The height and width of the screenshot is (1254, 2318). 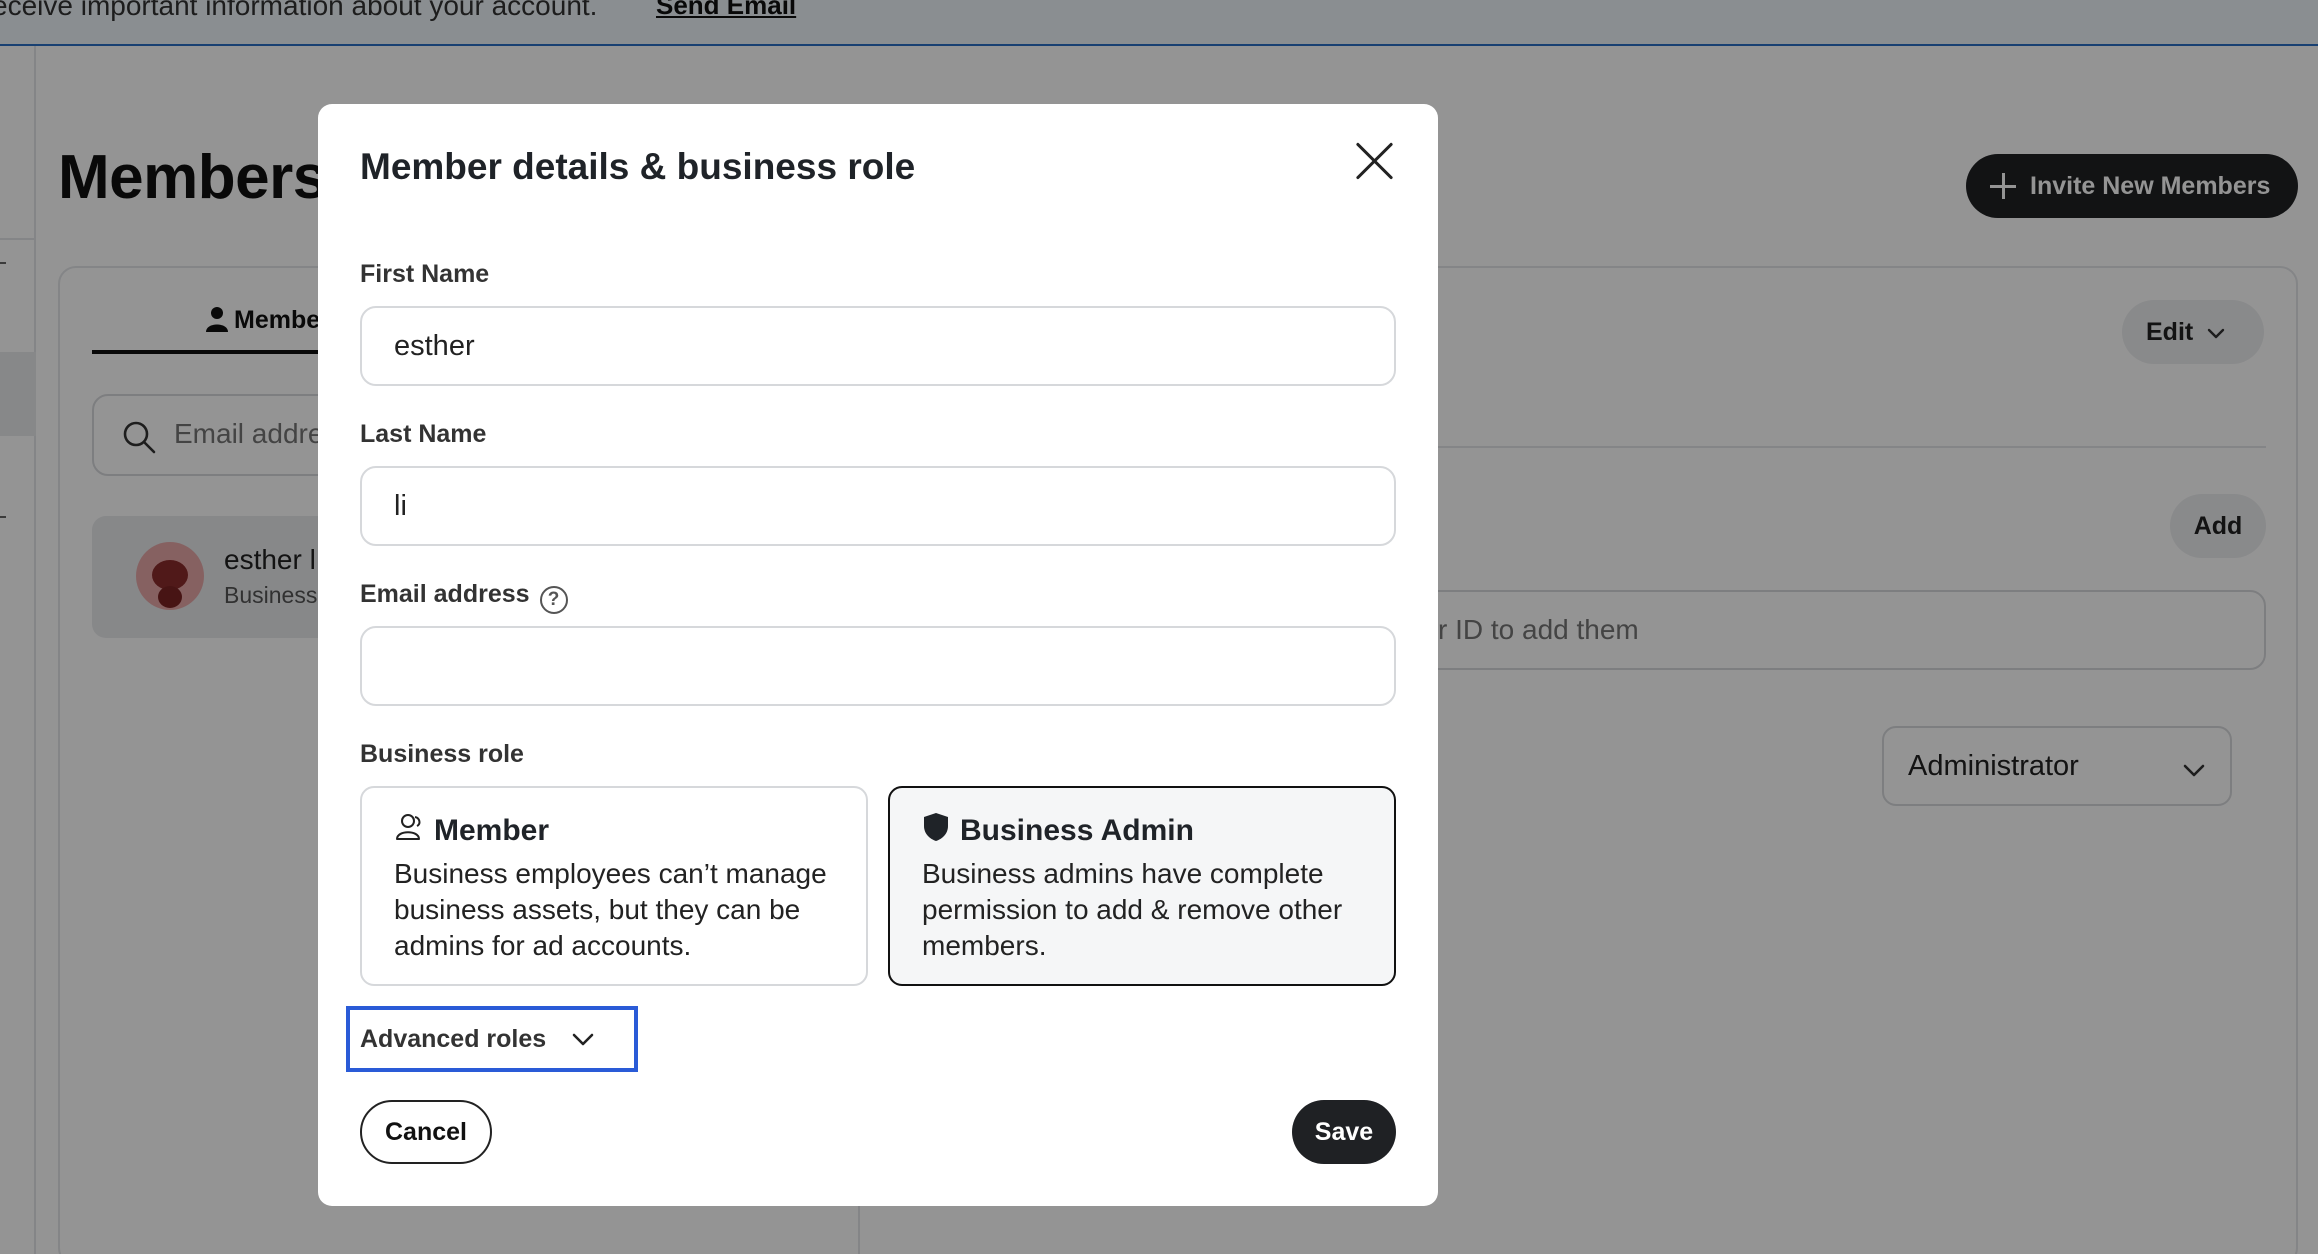 I want to click on save-button: Save, so click(x=1344, y=1132).